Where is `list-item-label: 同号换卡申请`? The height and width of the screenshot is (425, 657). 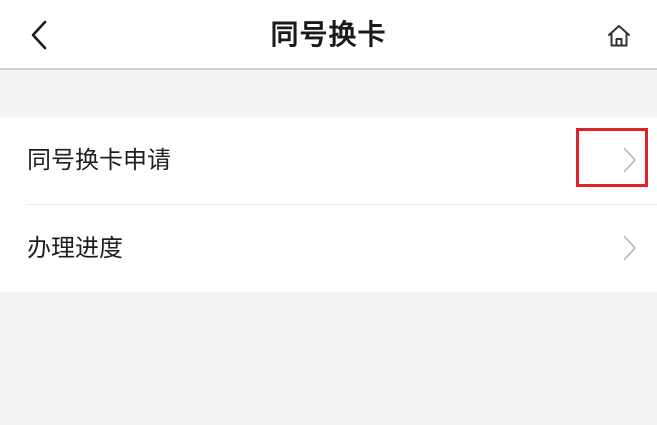 list-item-label: 同号换卡申请 is located at coordinates (99, 160).